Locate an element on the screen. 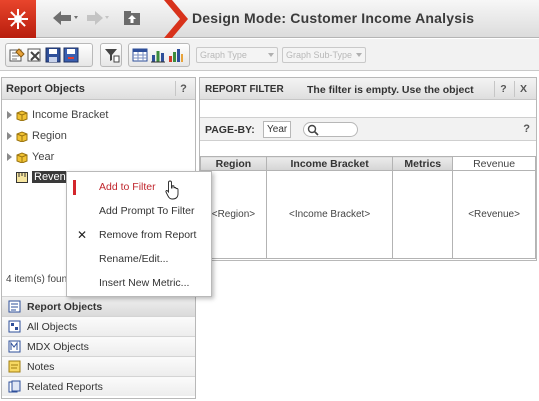 This screenshot has height=401, width=539. tree-item-label: Year is located at coordinates (43, 157).